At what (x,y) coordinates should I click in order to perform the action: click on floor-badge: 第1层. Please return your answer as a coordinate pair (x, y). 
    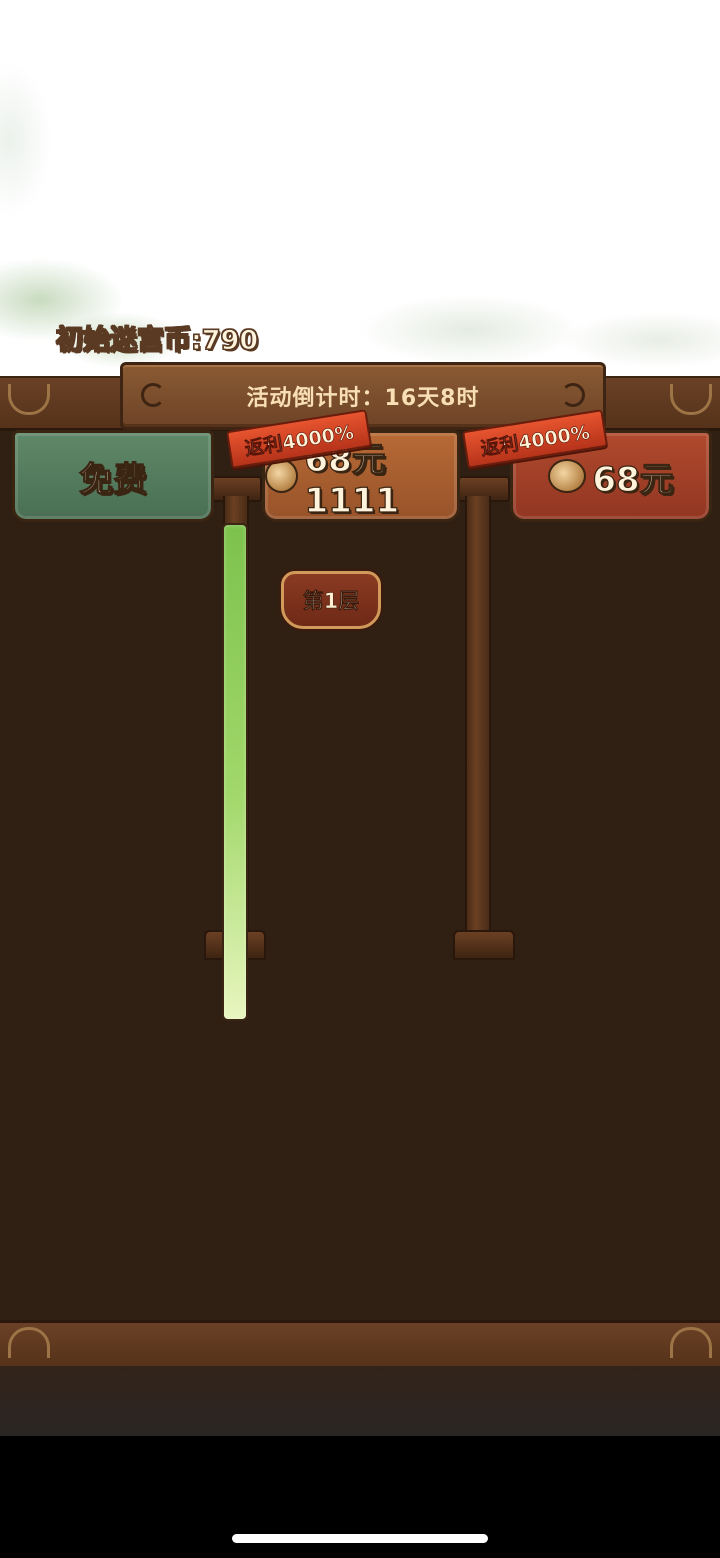
    Looking at the image, I should click on (331, 600).